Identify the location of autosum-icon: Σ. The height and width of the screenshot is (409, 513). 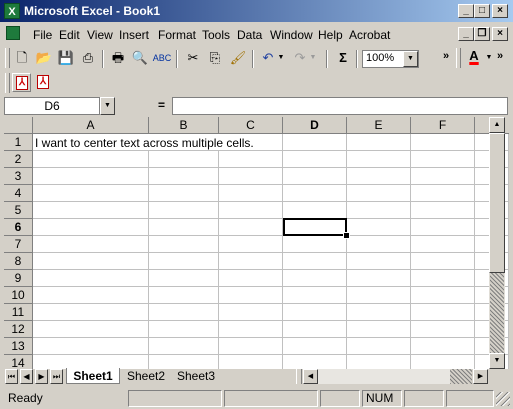
(343, 58).